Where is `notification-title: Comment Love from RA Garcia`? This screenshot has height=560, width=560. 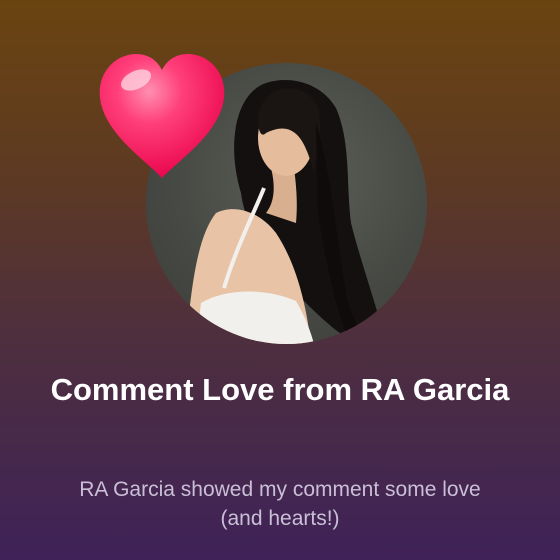 notification-title: Comment Love from RA Garcia is located at coordinates (280, 389).